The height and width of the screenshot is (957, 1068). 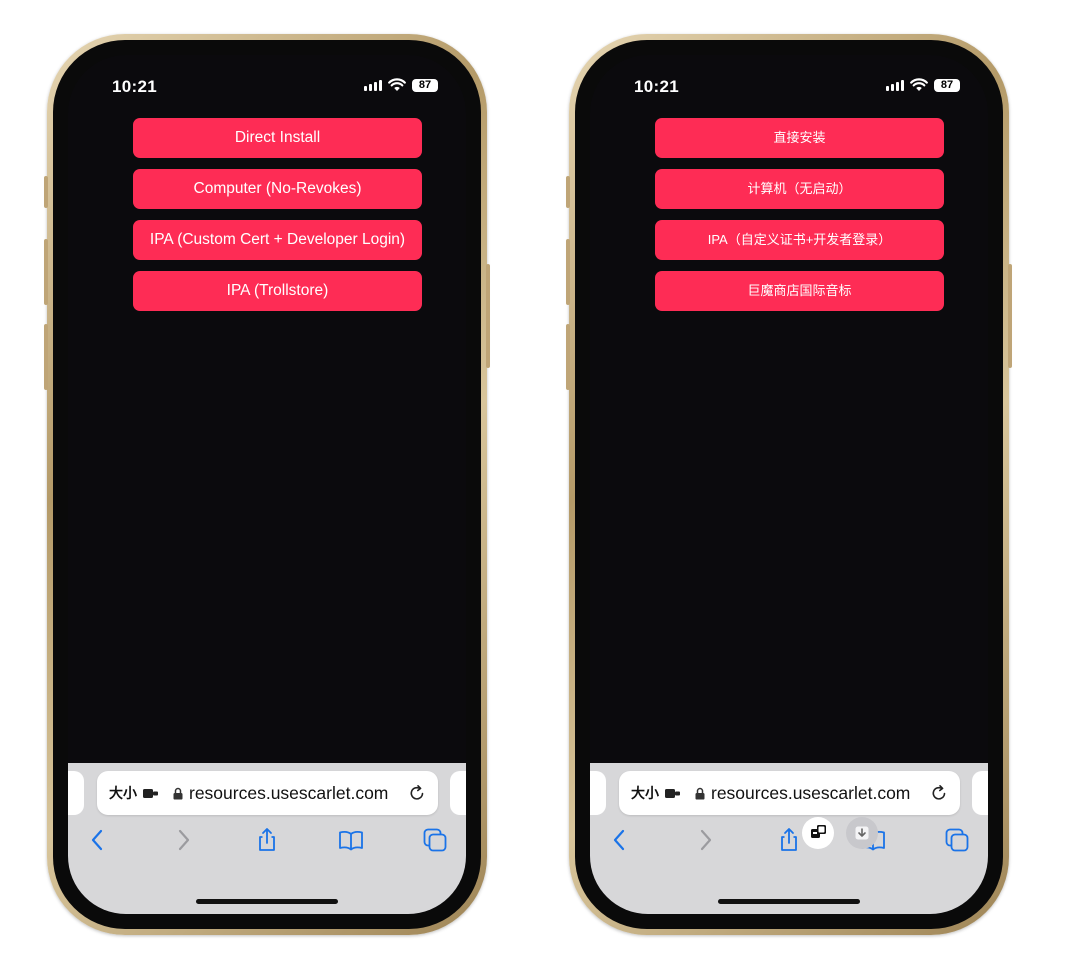 What do you see at coordinates (277, 138) in the screenshot?
I see `direct-install-button: Direct Install` at bounding box center [277, 138].